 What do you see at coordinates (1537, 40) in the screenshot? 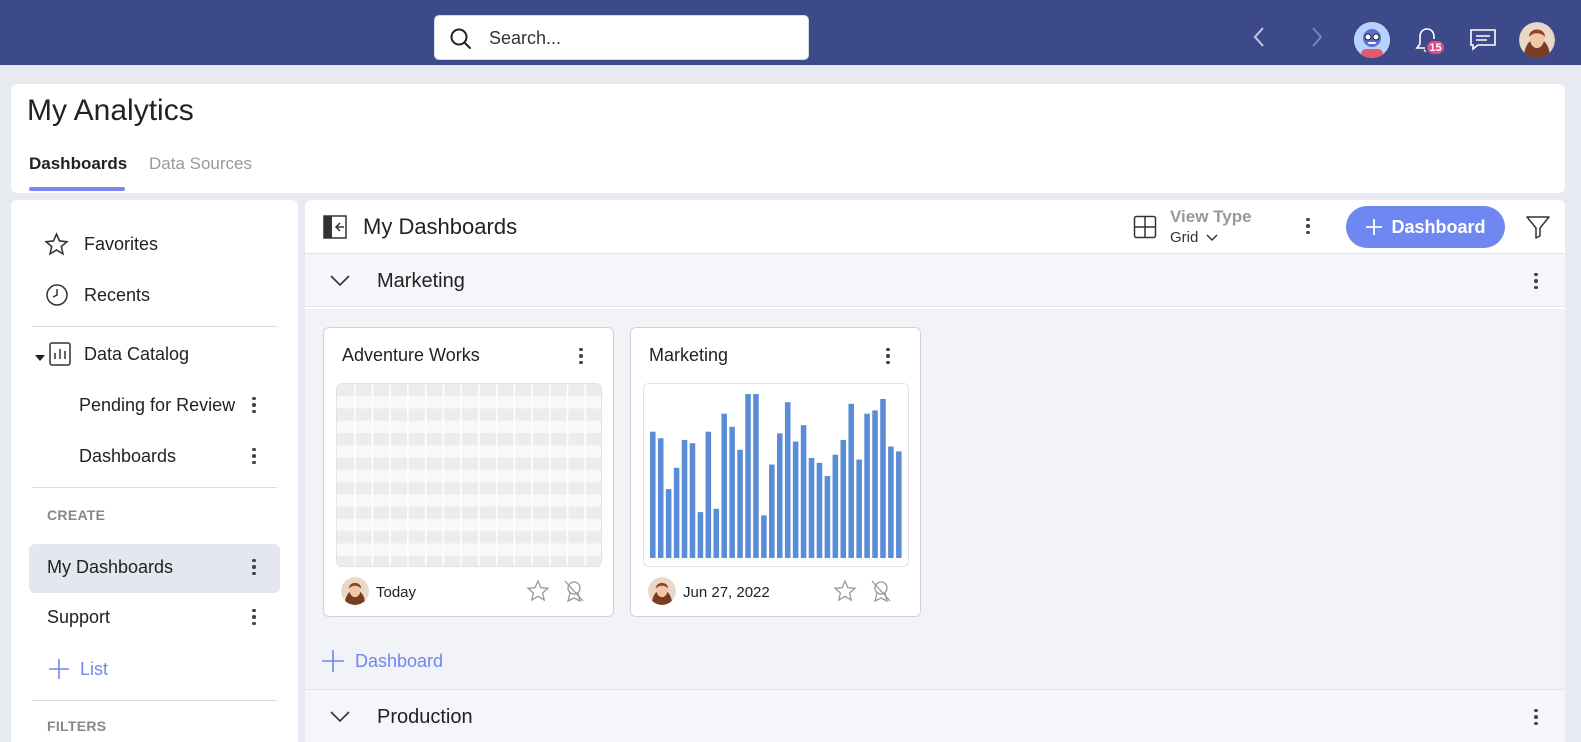
I see `user-avatar` at bounding box center [1537, 40].